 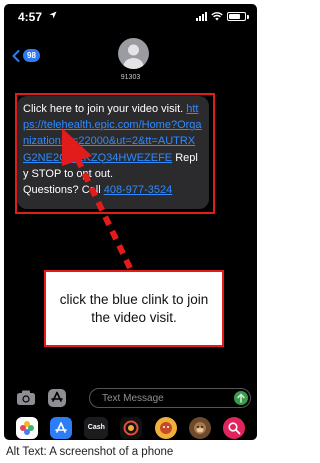 I want to click on conversation-header: 98 91303, so click(x=130, y=61).